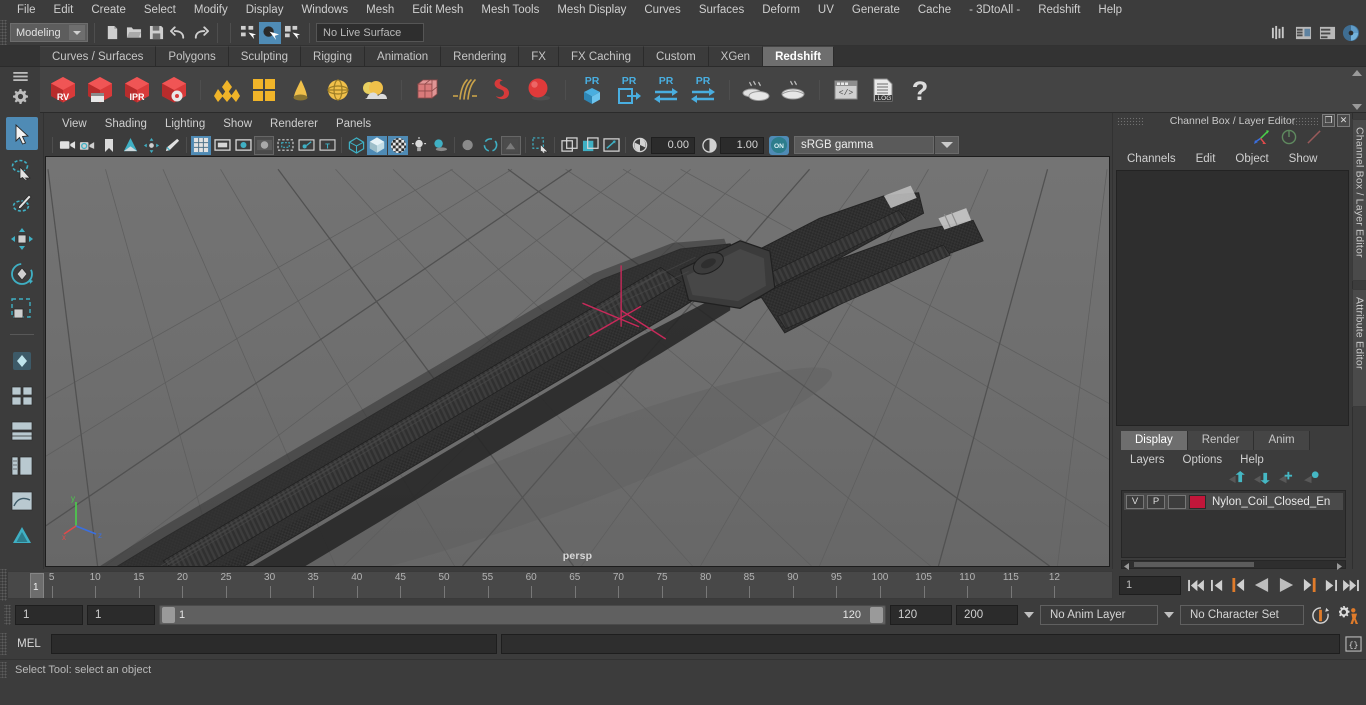 The height and width of the screenshot is (705, 1366). I want to click on layer-shading-toggle, so click(1177, 501).